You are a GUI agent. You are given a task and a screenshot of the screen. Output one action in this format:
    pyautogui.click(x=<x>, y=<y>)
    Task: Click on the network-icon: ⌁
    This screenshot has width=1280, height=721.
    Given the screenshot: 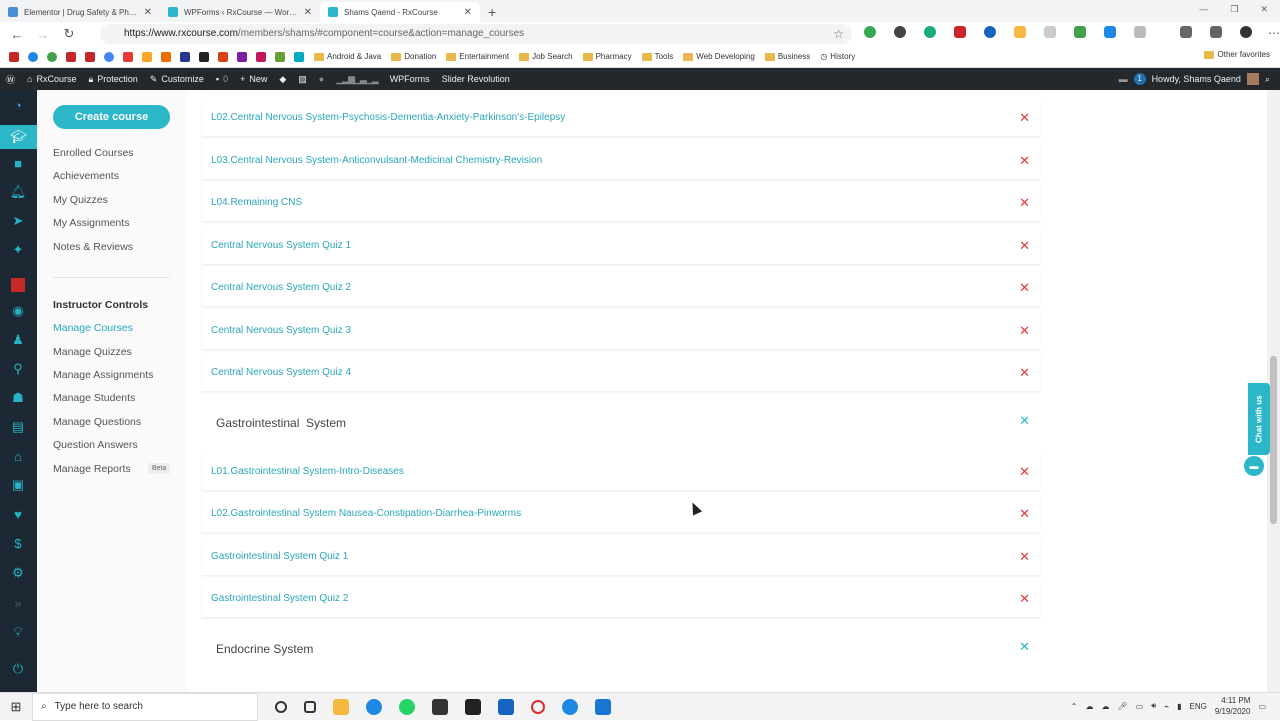 What is the action you would take?
    pyautogui.click(x=1166, y=706)
    